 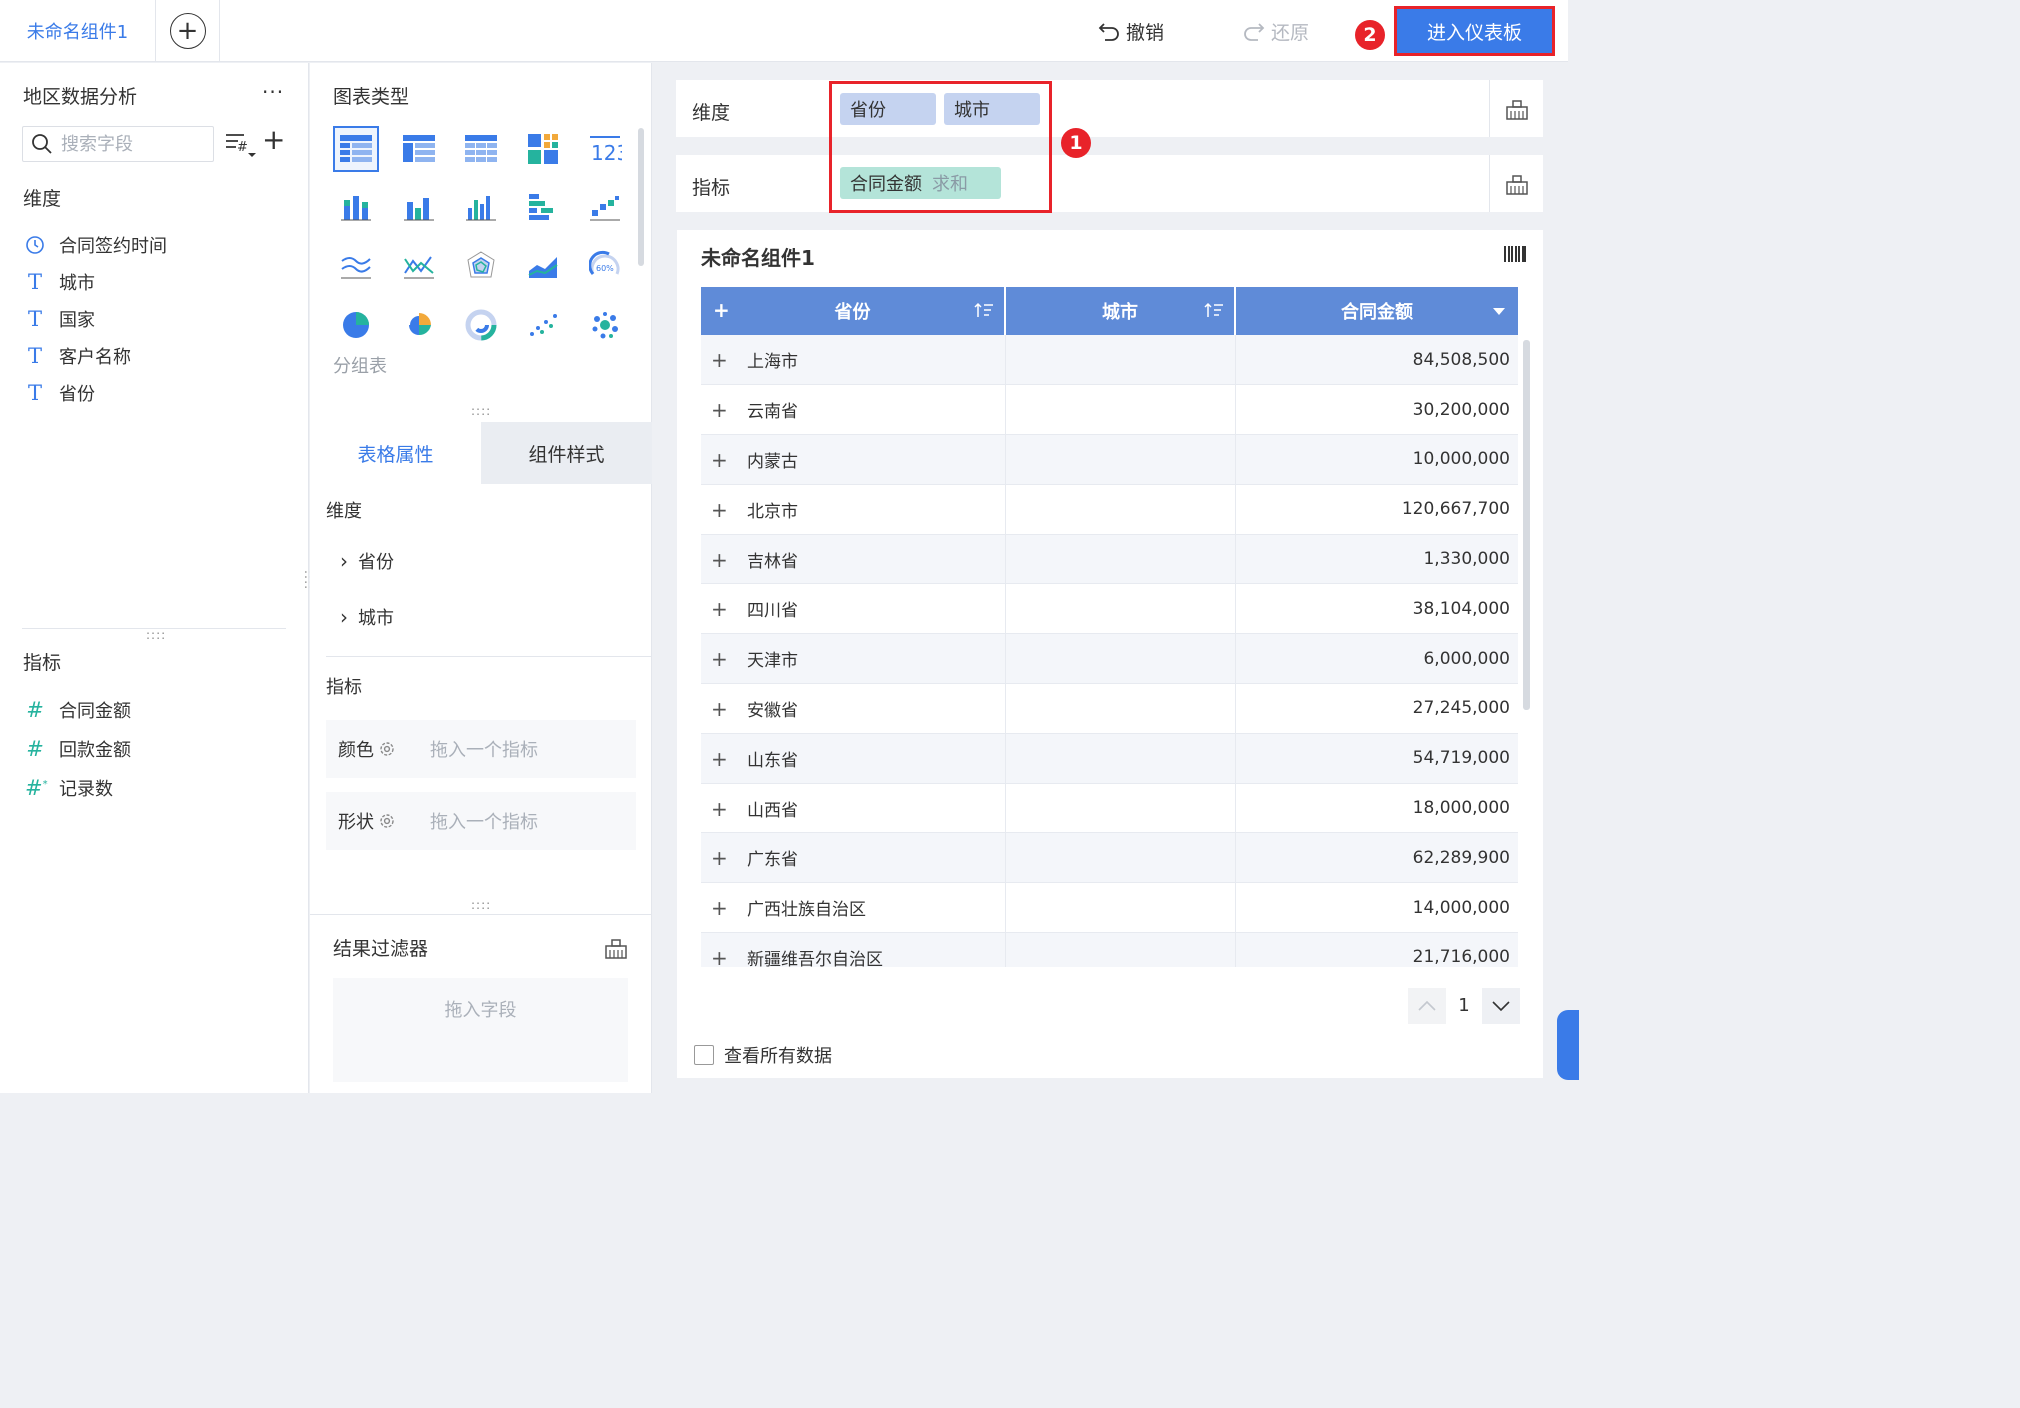 I want to click on grouped-table-chart-icon, so click(x=356, y=149).